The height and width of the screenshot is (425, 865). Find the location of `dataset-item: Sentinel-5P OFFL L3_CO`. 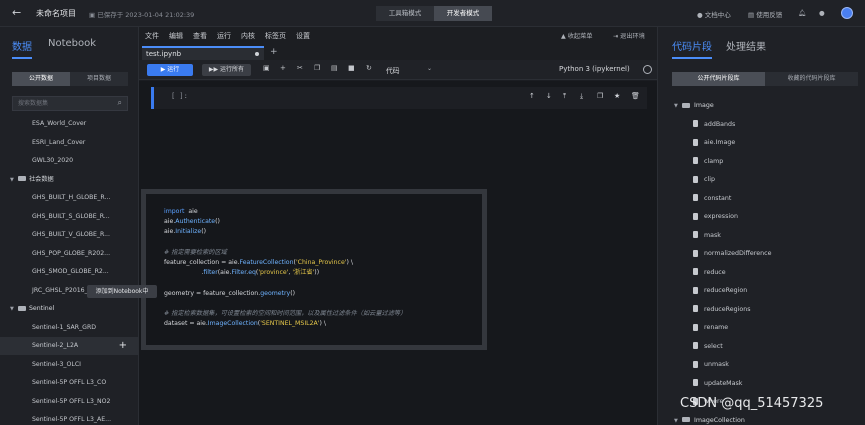

dataset-item: Sentinel-5P OFFL L3_CO is located at coordinates (69, 383).